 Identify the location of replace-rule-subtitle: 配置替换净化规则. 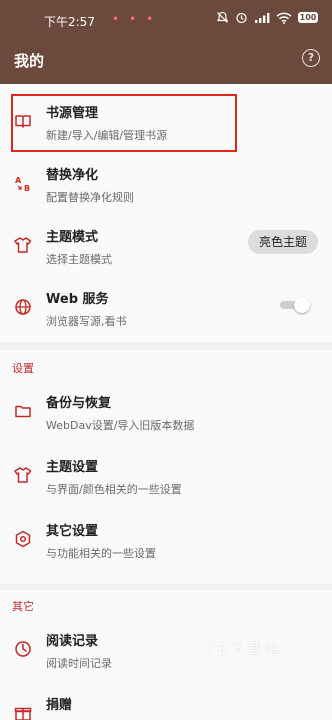
(90, 197).